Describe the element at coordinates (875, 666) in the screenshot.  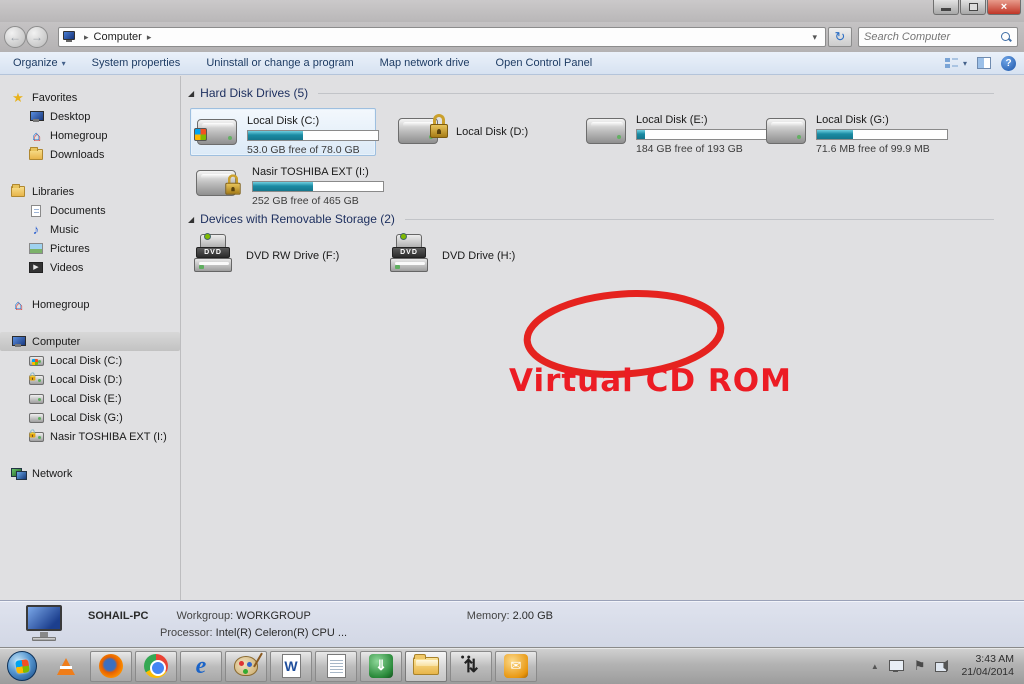
I see `show-hidden-icons-button: ▲` at that location.